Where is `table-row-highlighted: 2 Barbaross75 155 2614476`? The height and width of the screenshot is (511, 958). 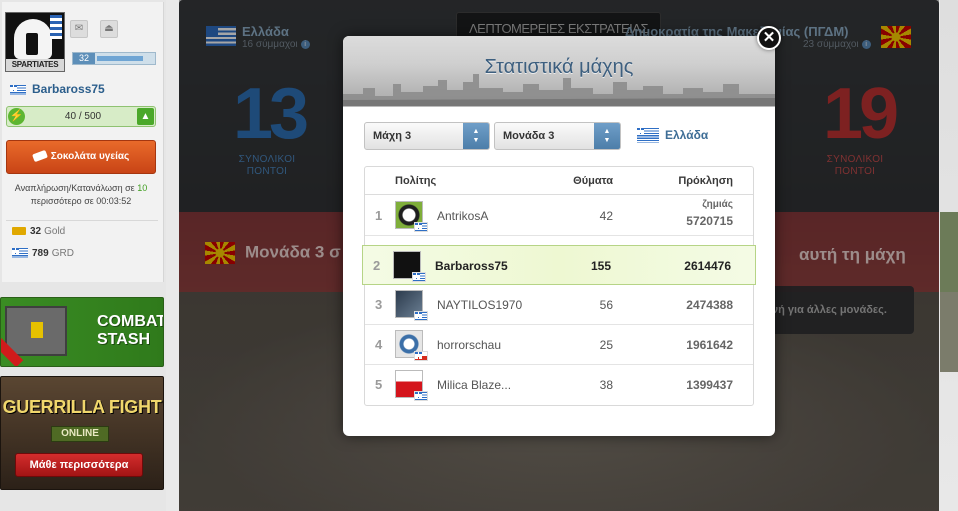 table-row-highlighted: 2 Barbaross75 155 2614476 is located at coordinates (559, 265).